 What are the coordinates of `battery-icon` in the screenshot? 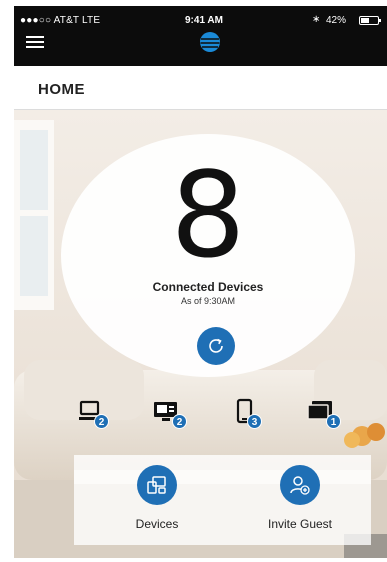 It's located at (370, 20).